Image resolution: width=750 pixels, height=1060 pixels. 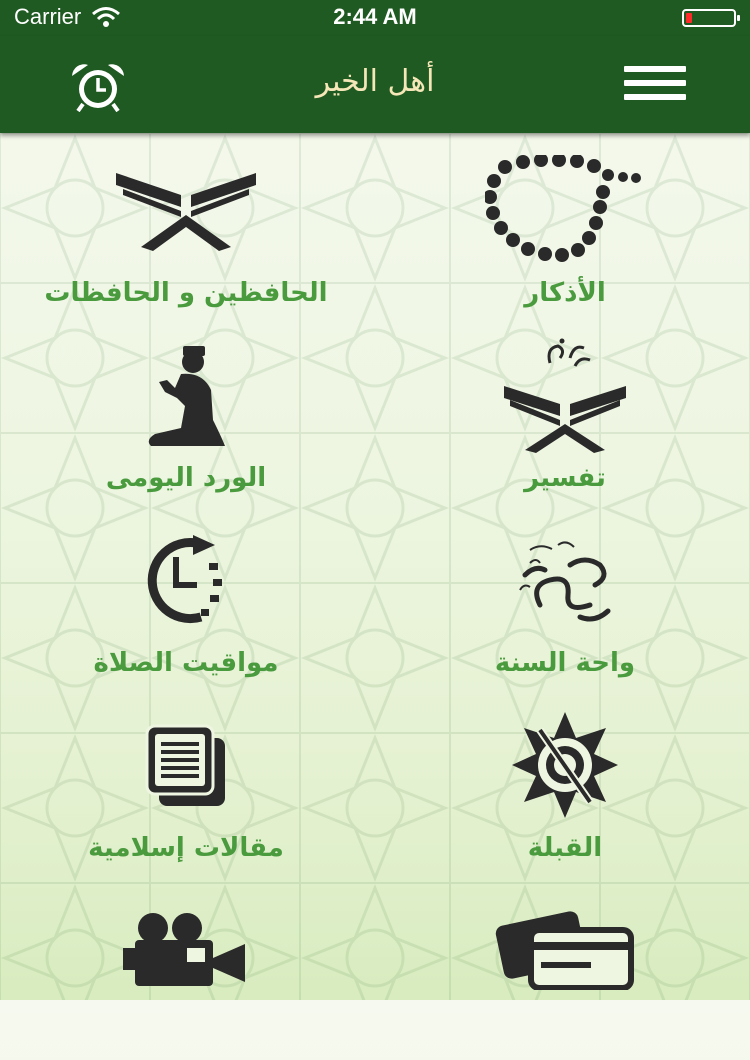 I want to click on status-bar: Carrier 2:44 AM, so click(x=375, y=18).